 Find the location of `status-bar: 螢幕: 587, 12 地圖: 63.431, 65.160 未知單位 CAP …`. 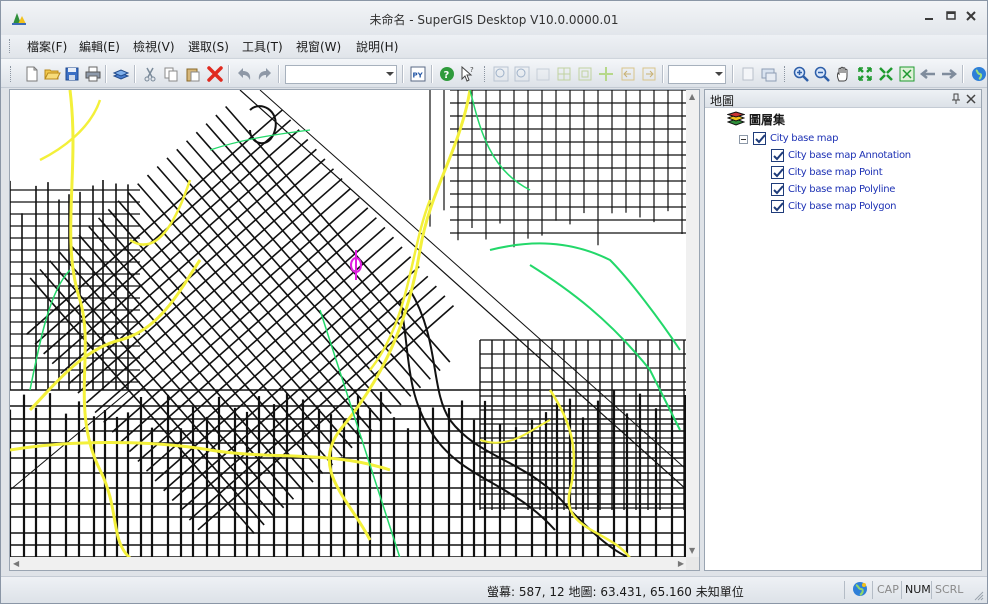

status-bar: 螢幕: 587, 12 地圖: 63.431, 65.160 未知單位 CAP … is located at coordinates (494, 589).